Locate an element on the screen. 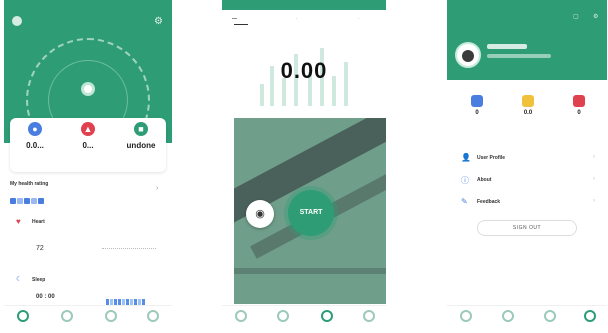 The height and width of the screenshot is (333, 608). moon-icon: ☾ is located at coordinates (19, 279).